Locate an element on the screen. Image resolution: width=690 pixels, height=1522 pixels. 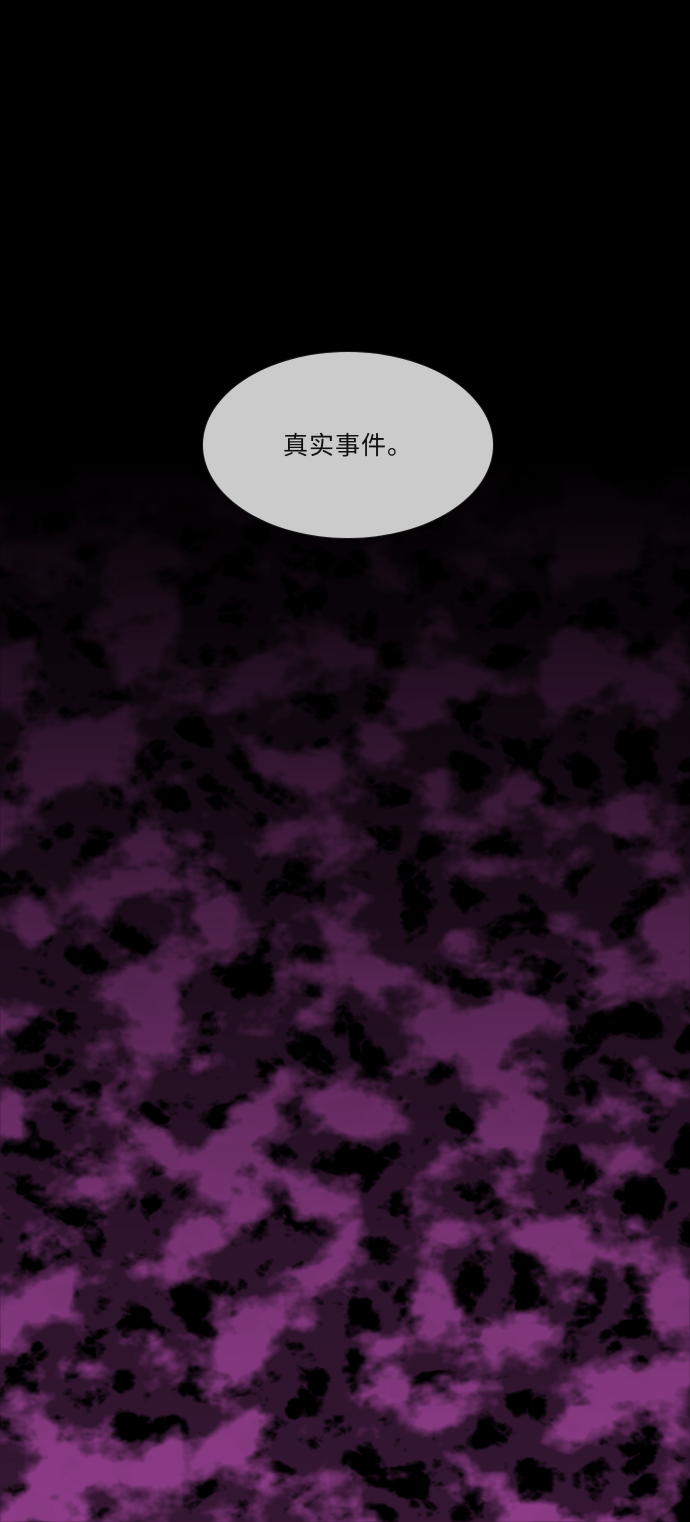
speech-bubble-text: 真实事件。 is located at coordinates (347, 445).